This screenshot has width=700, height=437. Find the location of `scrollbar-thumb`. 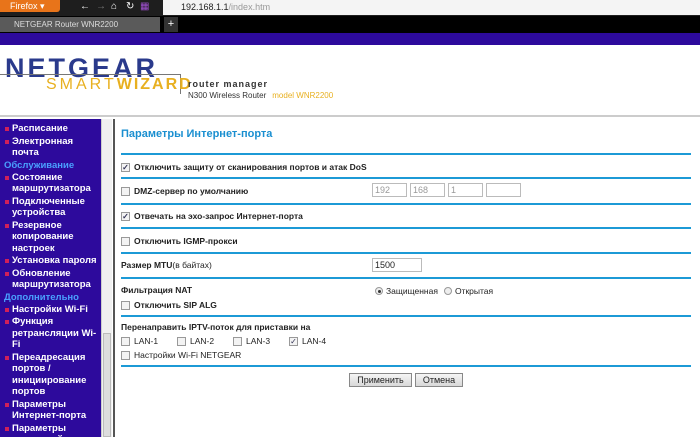

scrollbar-thumb is located at coordinates (107, 385).